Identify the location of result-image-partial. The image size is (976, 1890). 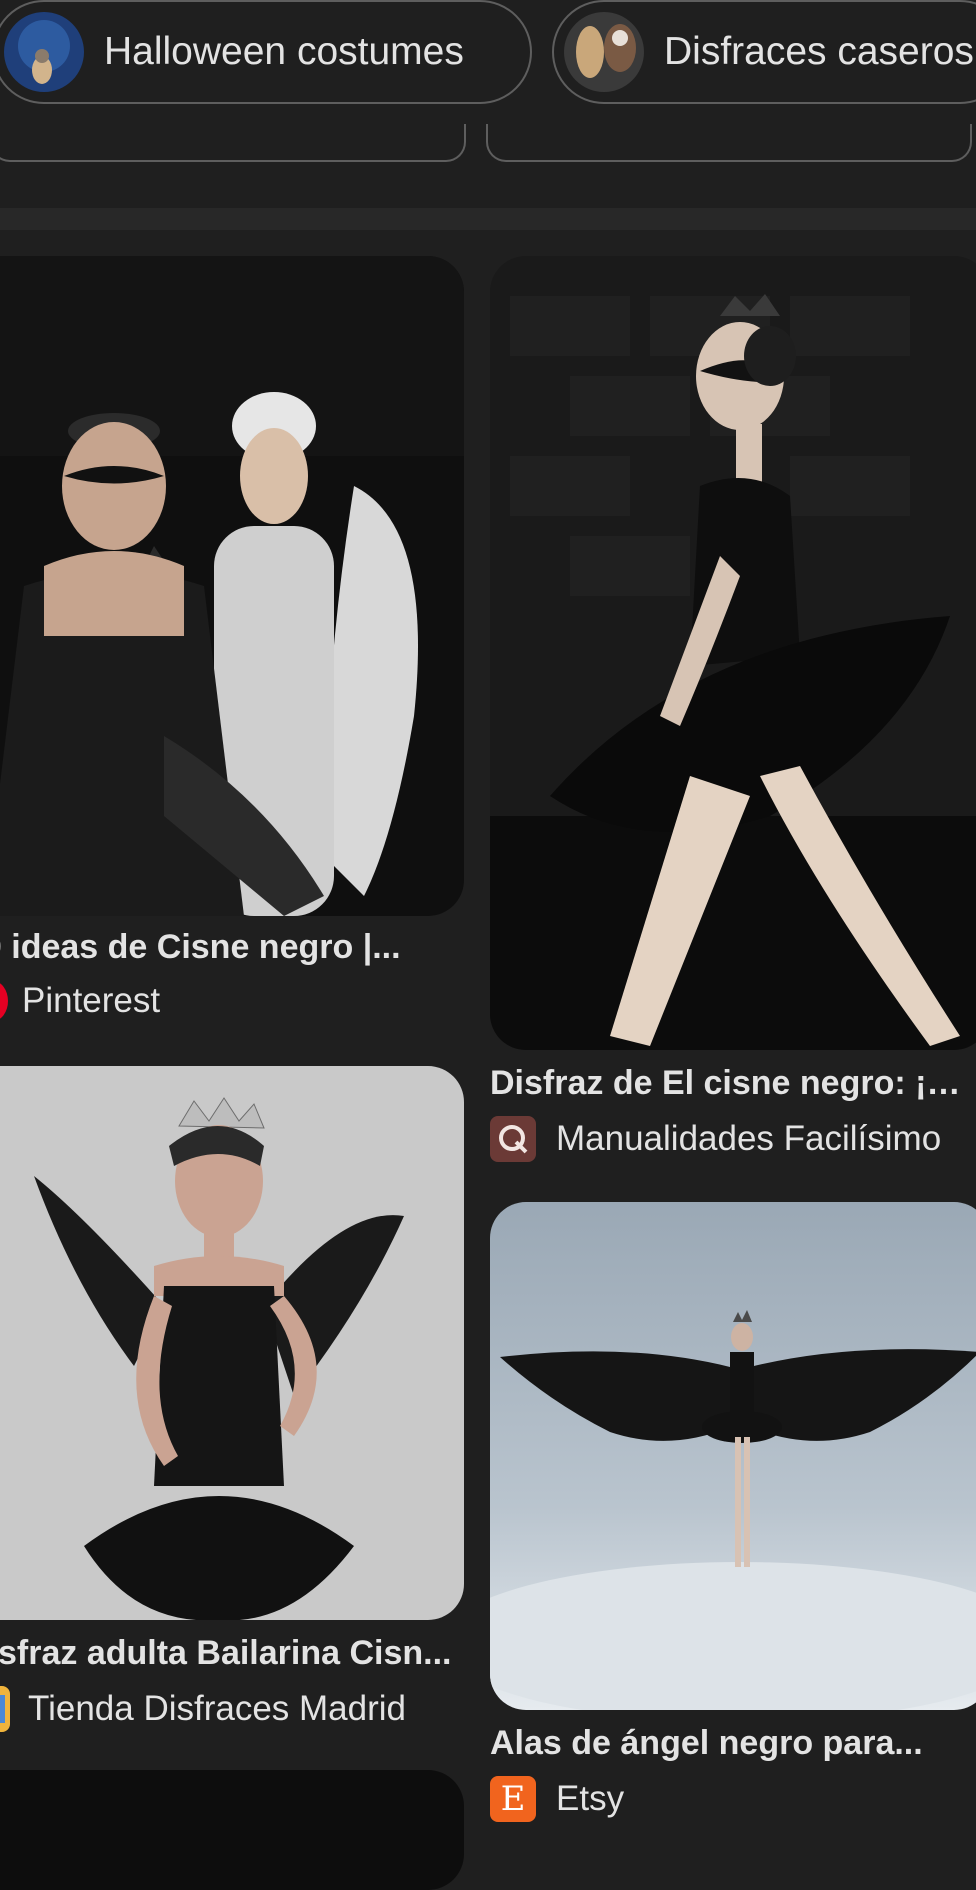
(232, 1830).